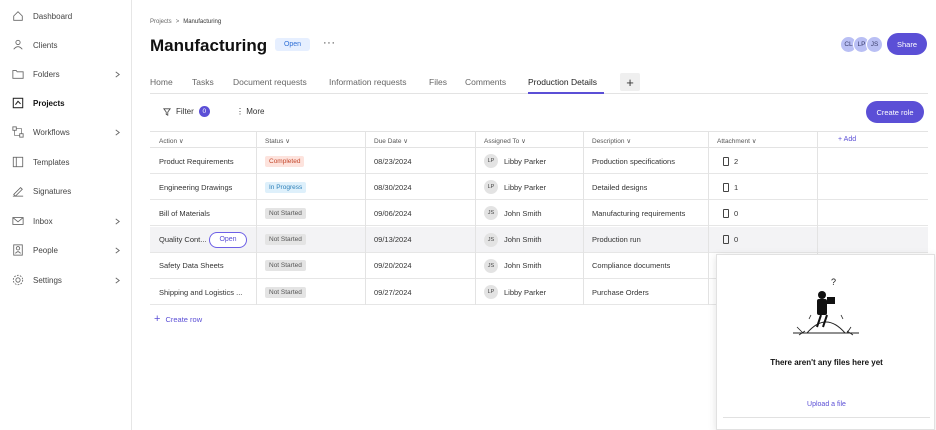 Image resolution: width=936 pixels, height=430 pixels. Describe the element at coordinates (485, 82) in the screenshot. I see `tab-comments: Comments` at that location.